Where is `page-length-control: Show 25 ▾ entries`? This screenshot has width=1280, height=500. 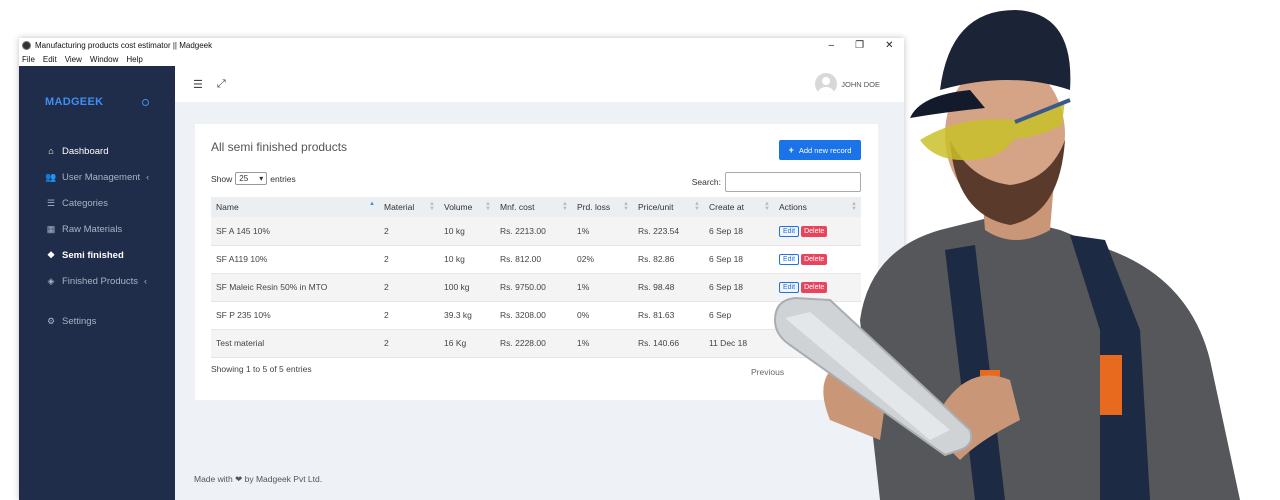
page-length-control: Show 25 ▾ entries is located at coordinates (253, 178).